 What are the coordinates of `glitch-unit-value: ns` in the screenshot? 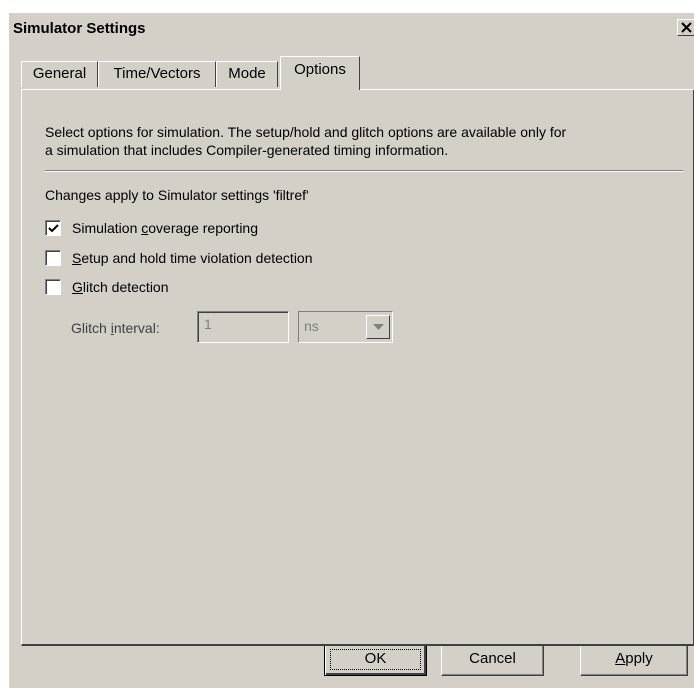 It's located at (311, 326).